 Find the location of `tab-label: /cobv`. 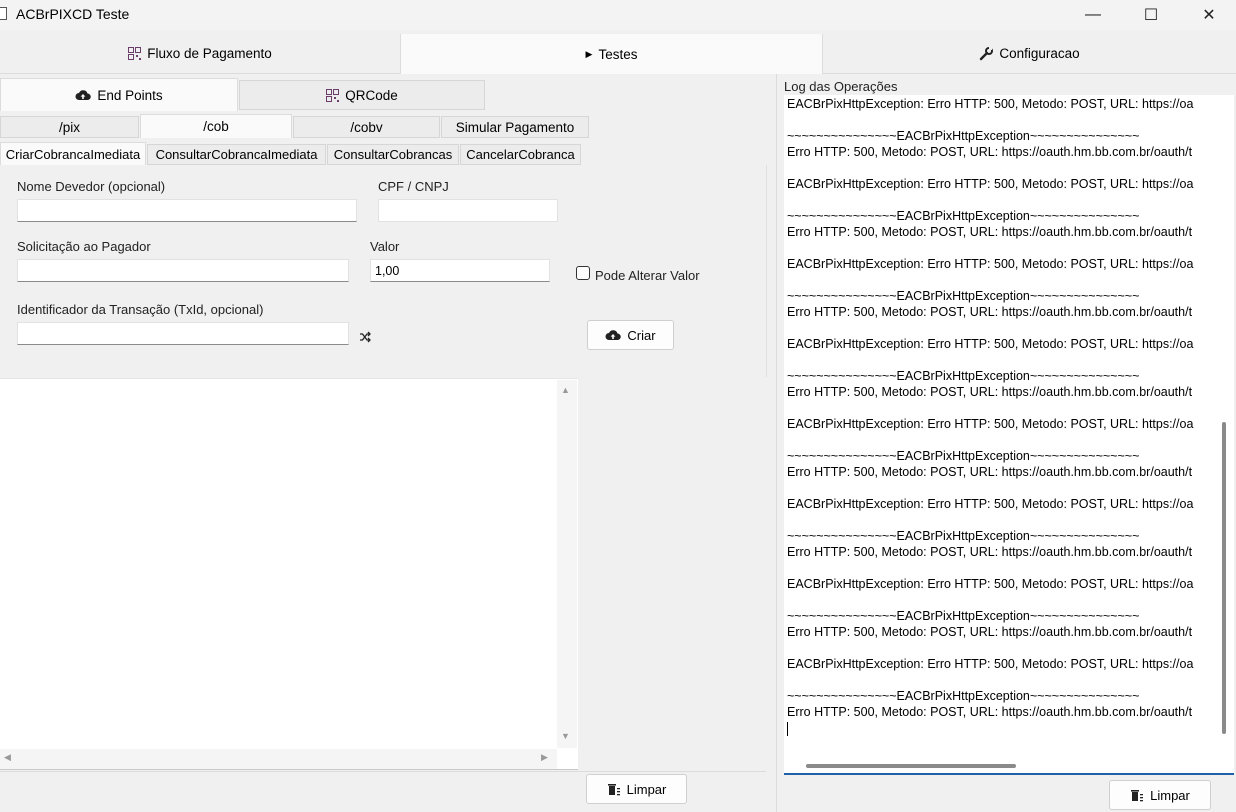

tab-label: /cobv is located at coordinates (366, 127).